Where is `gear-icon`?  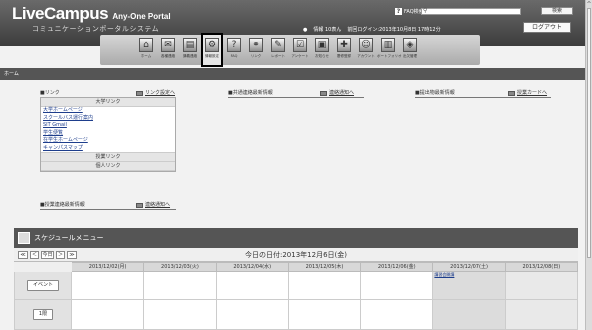 gear-icon is located at coordinates (139, 93).